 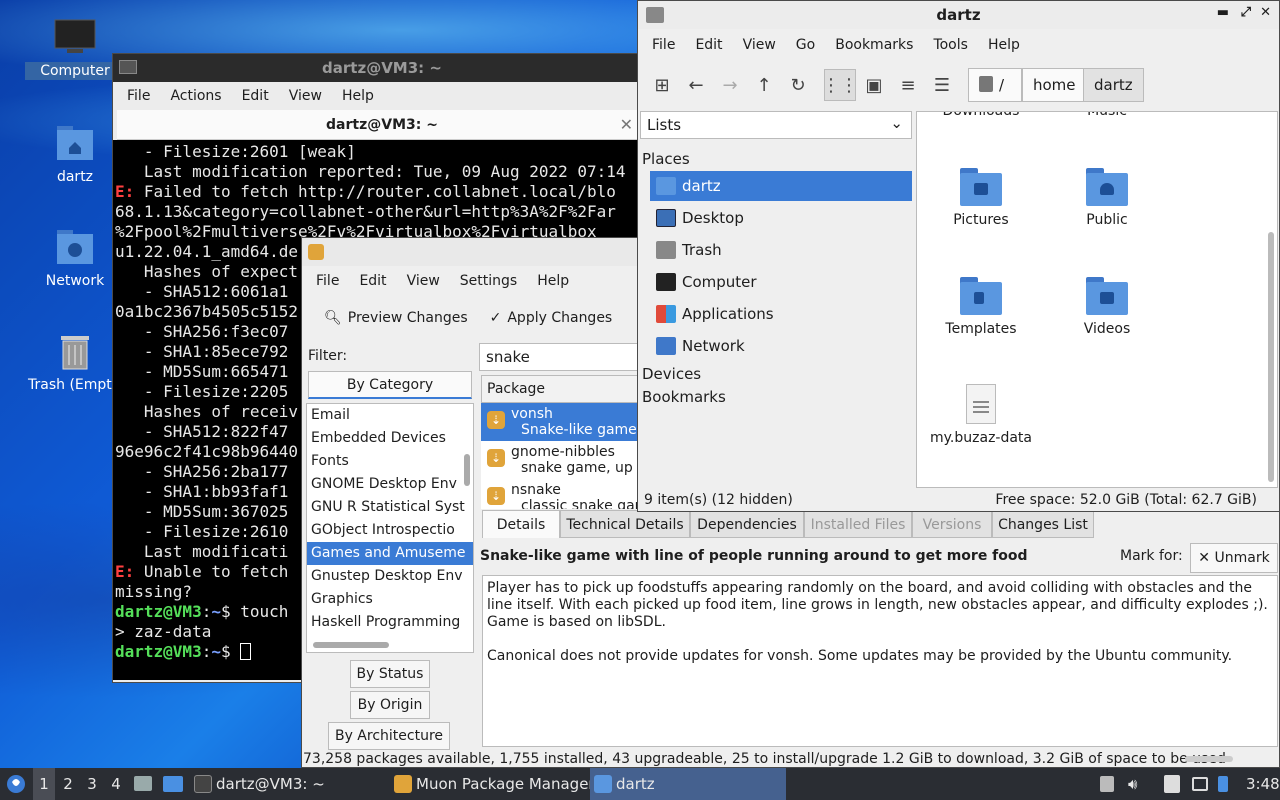 What do you see at coordinates (1137, 784) in the screenshot?
I see `tray-volume: 🔊︎` at bounding box center [1137, 784].